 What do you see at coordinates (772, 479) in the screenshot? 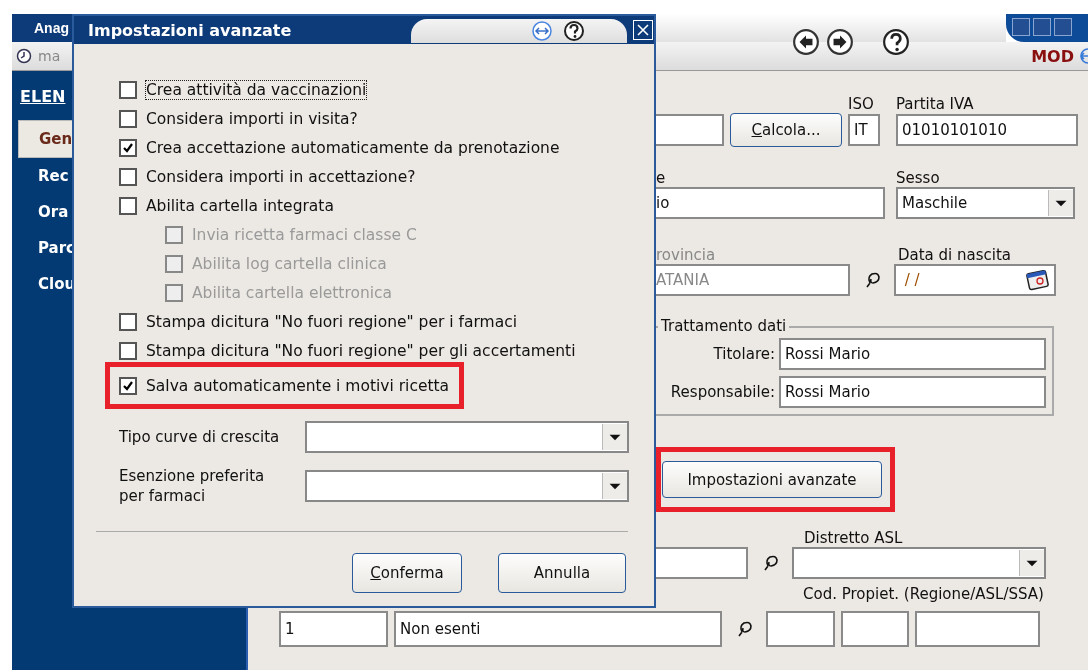
I see `advanced-settings-button: Impostazioni avanzate` at bounding box center [772, 479].